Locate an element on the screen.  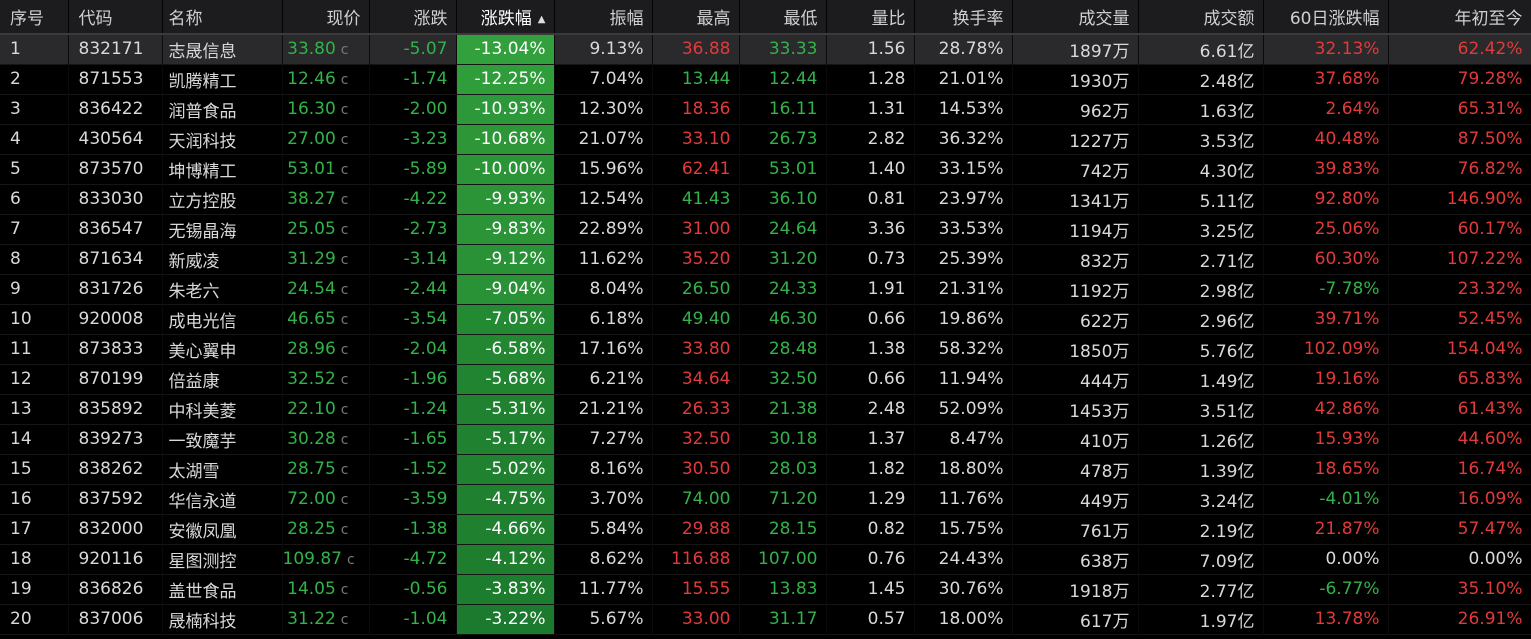
col-header-change-pct: 涨跌幅 ▲ is located at coordinates (505, 17).